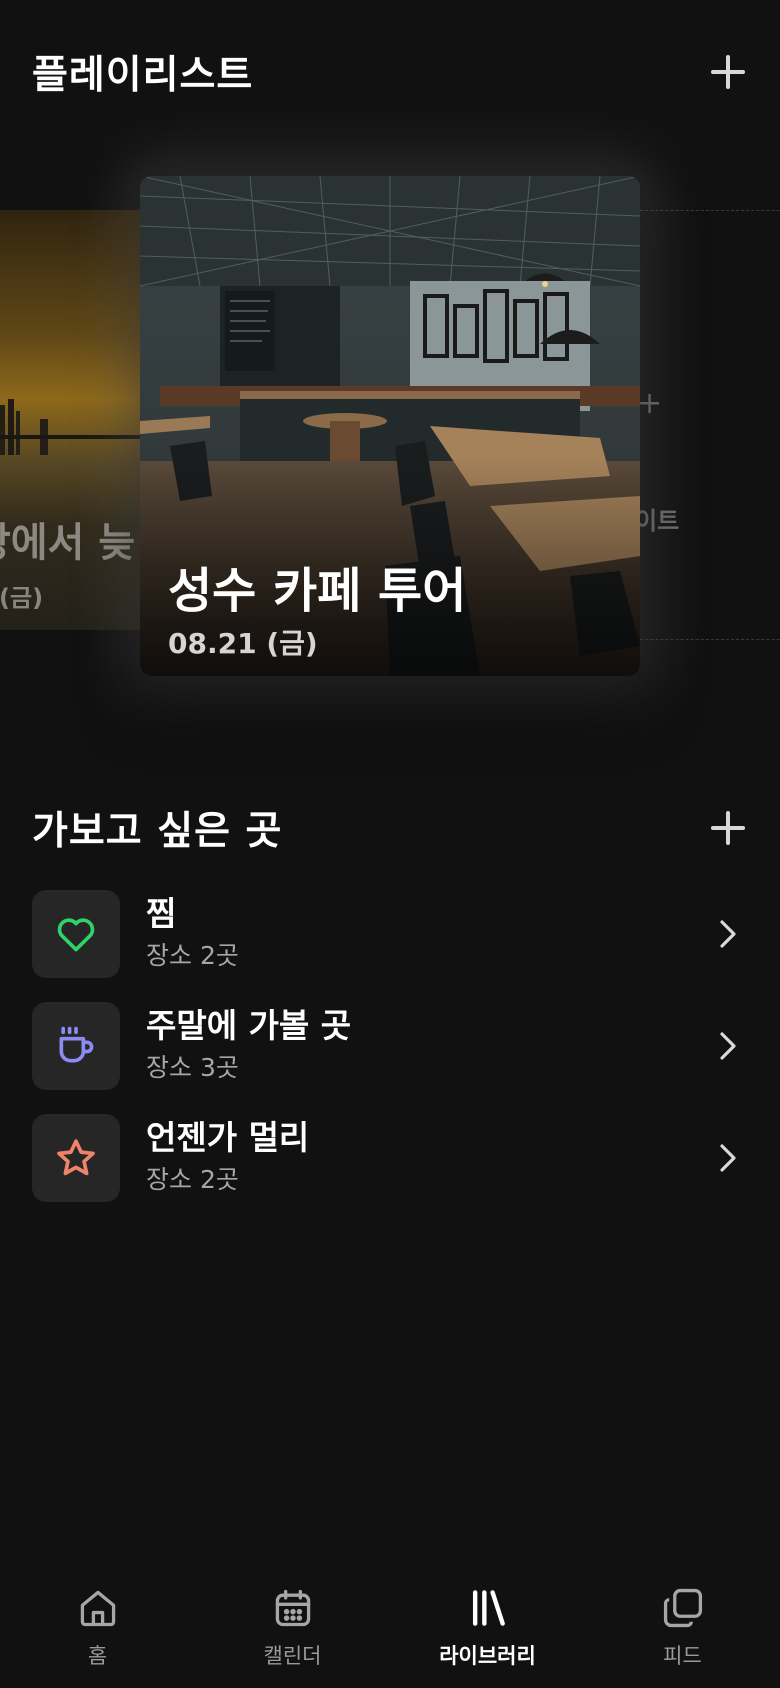  Describe the element at coordinates (657, 521) in the screenshot. I see `add-card-label: 이트` at that location.